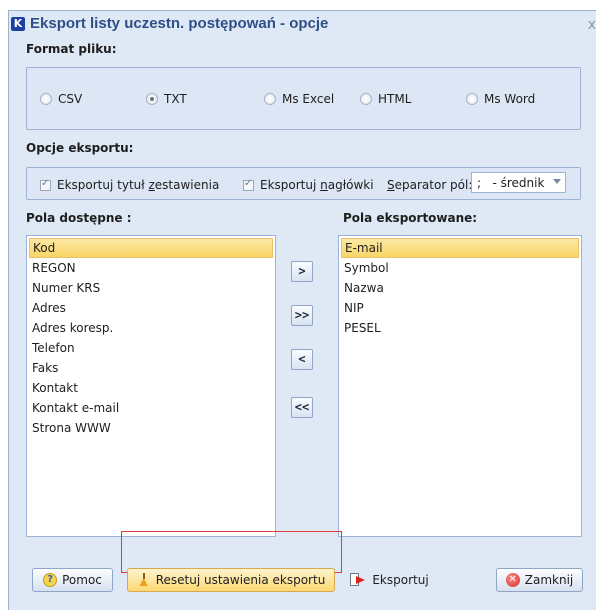  I want to click on close-button-label: Zamknij, so click(549, 580).